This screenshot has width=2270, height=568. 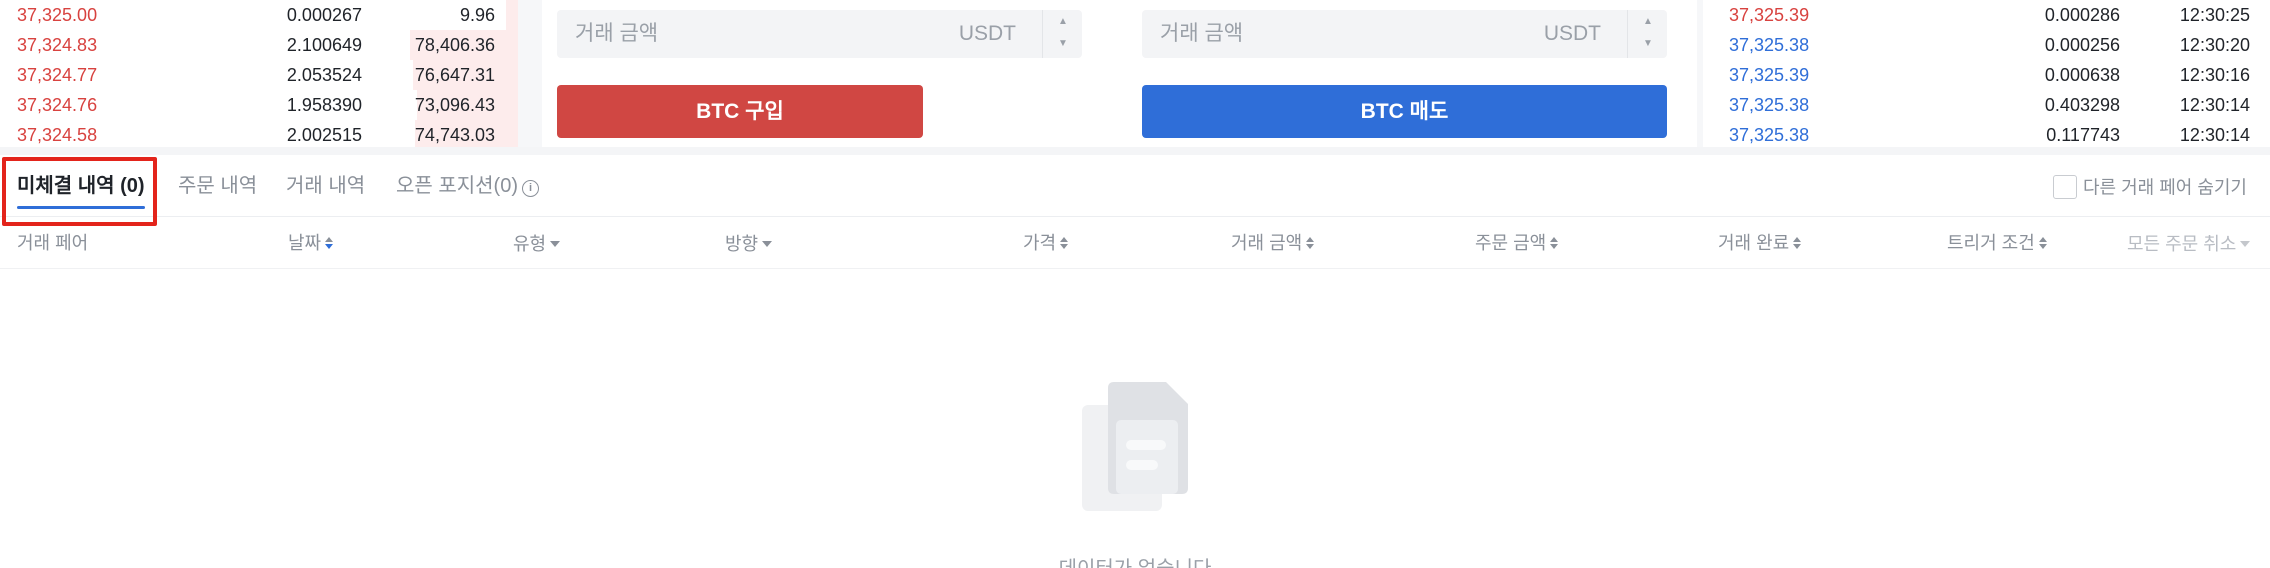 What do you see at coordinates (827, 73) in the screenshot?
I see `buy-panel: 거래 금액 USDT ▲ ▼ BTC 구입` at bounding box center [827, 73].